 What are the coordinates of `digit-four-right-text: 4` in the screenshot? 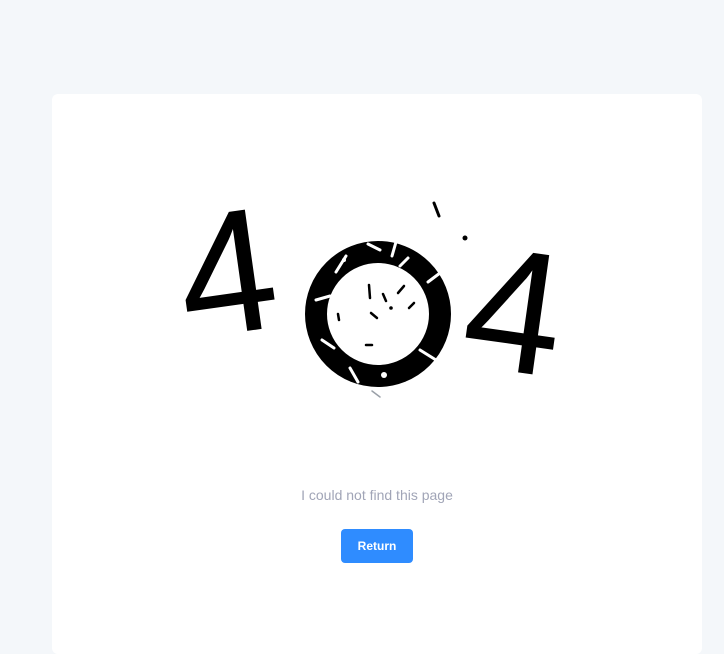 It's located at (515, 311).